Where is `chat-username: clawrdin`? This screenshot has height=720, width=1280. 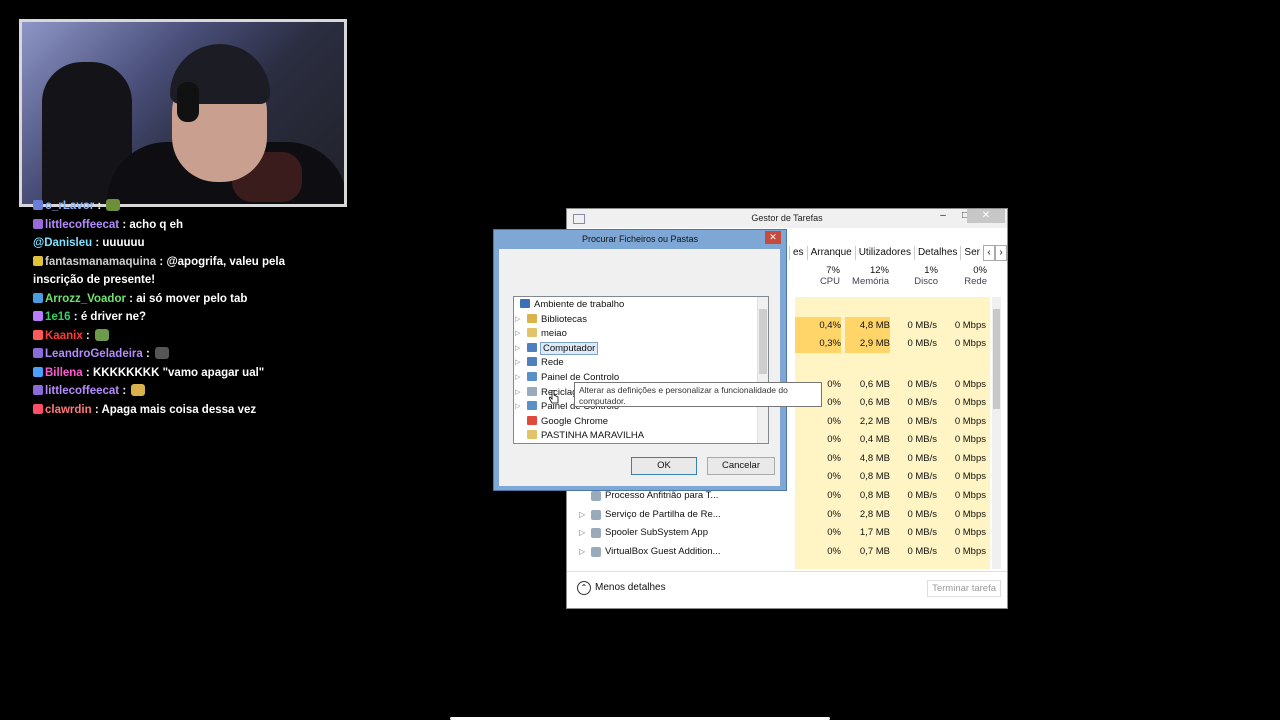 chat-username: clawrdin is located at coordinates (68, 410).